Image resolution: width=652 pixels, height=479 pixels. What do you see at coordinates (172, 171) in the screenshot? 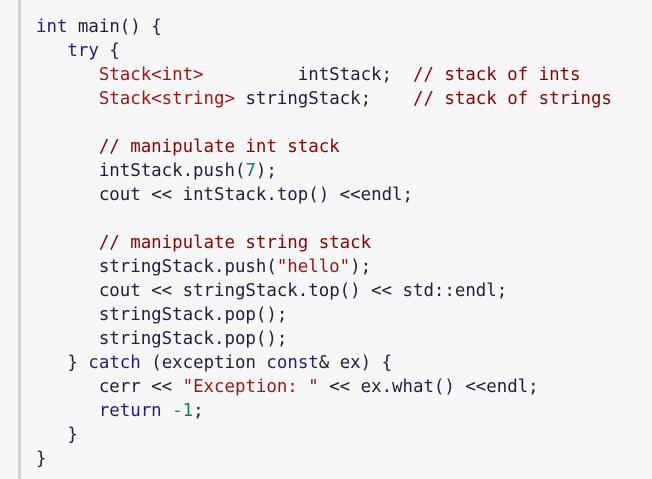
I see `code-token: intStack.push(` at bounding box center [172, 171].